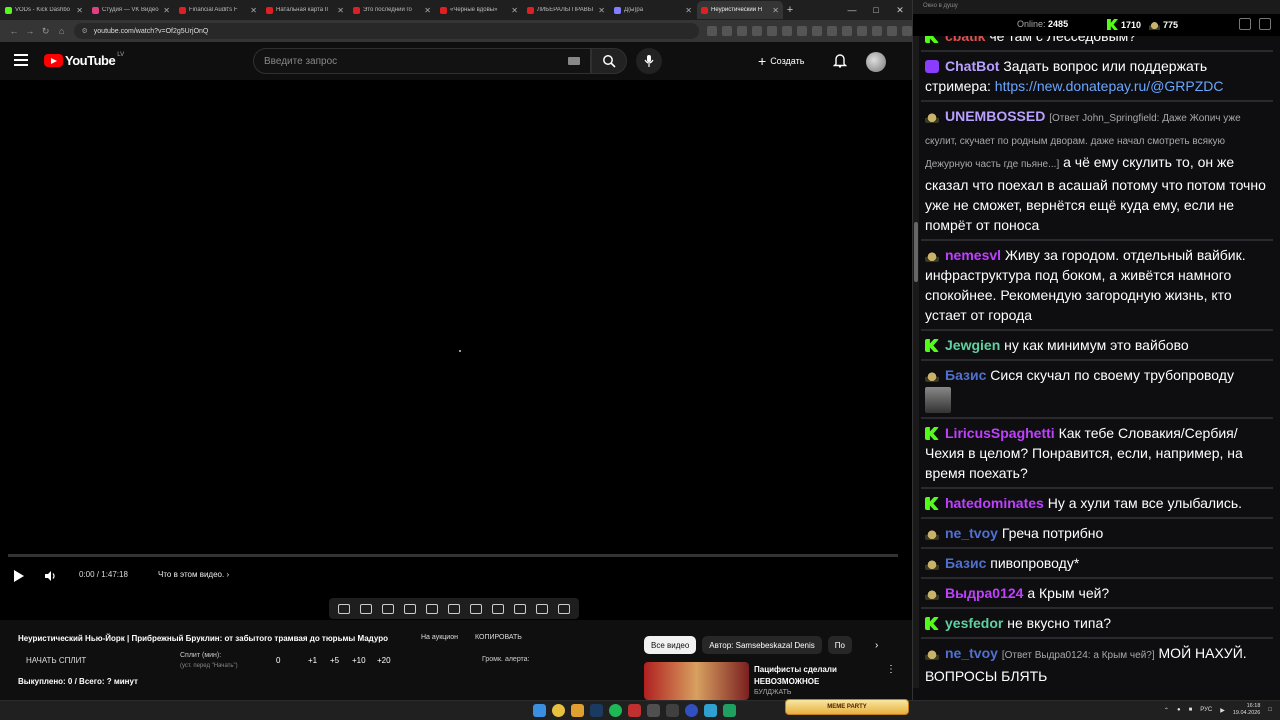 The width and height of the screenshot is (1280, 720). I want to click on chevron-up-icon: ⌃, so click(1166, 710).